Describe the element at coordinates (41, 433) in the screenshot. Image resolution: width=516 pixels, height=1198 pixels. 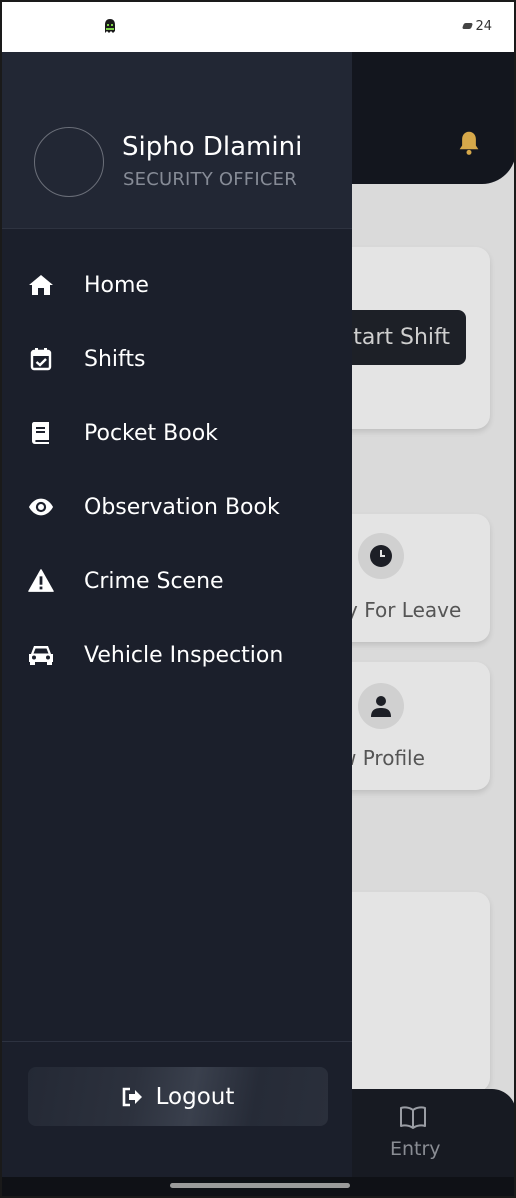
I see `book-icon` at that location.